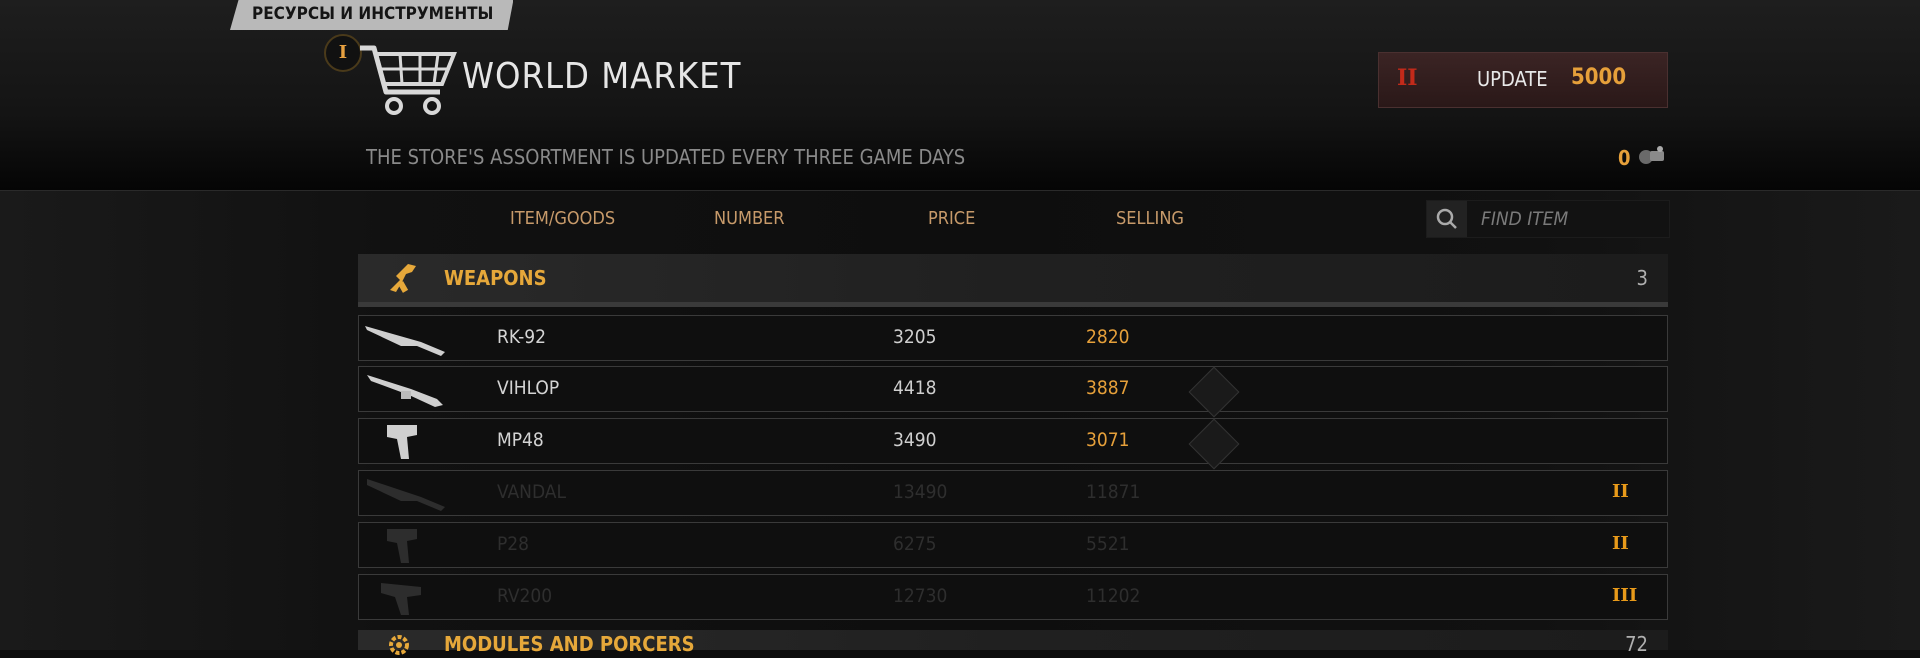  What do you see at coordinates (1113, 596) in the screenshot?
I see `item-price: 11202` at bounding box center [1113, 596].